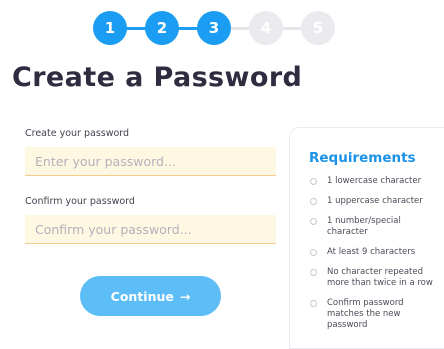 The width and height of the screenshot is (444, 349). I want to click on password-input, so click(150, 161).